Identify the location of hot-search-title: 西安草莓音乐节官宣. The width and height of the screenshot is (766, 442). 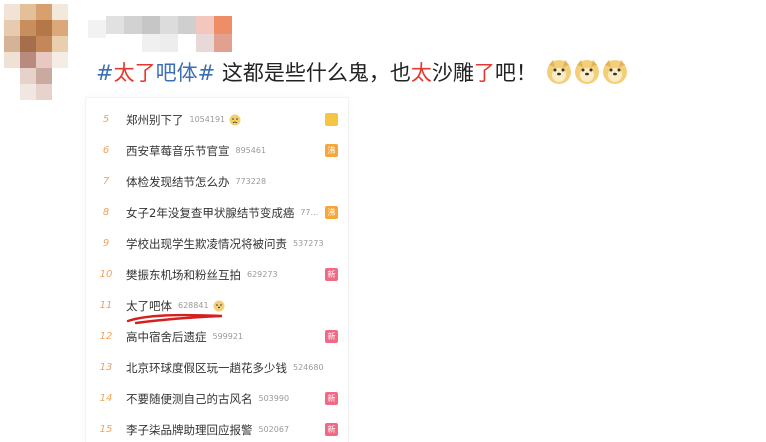
(178, 150).